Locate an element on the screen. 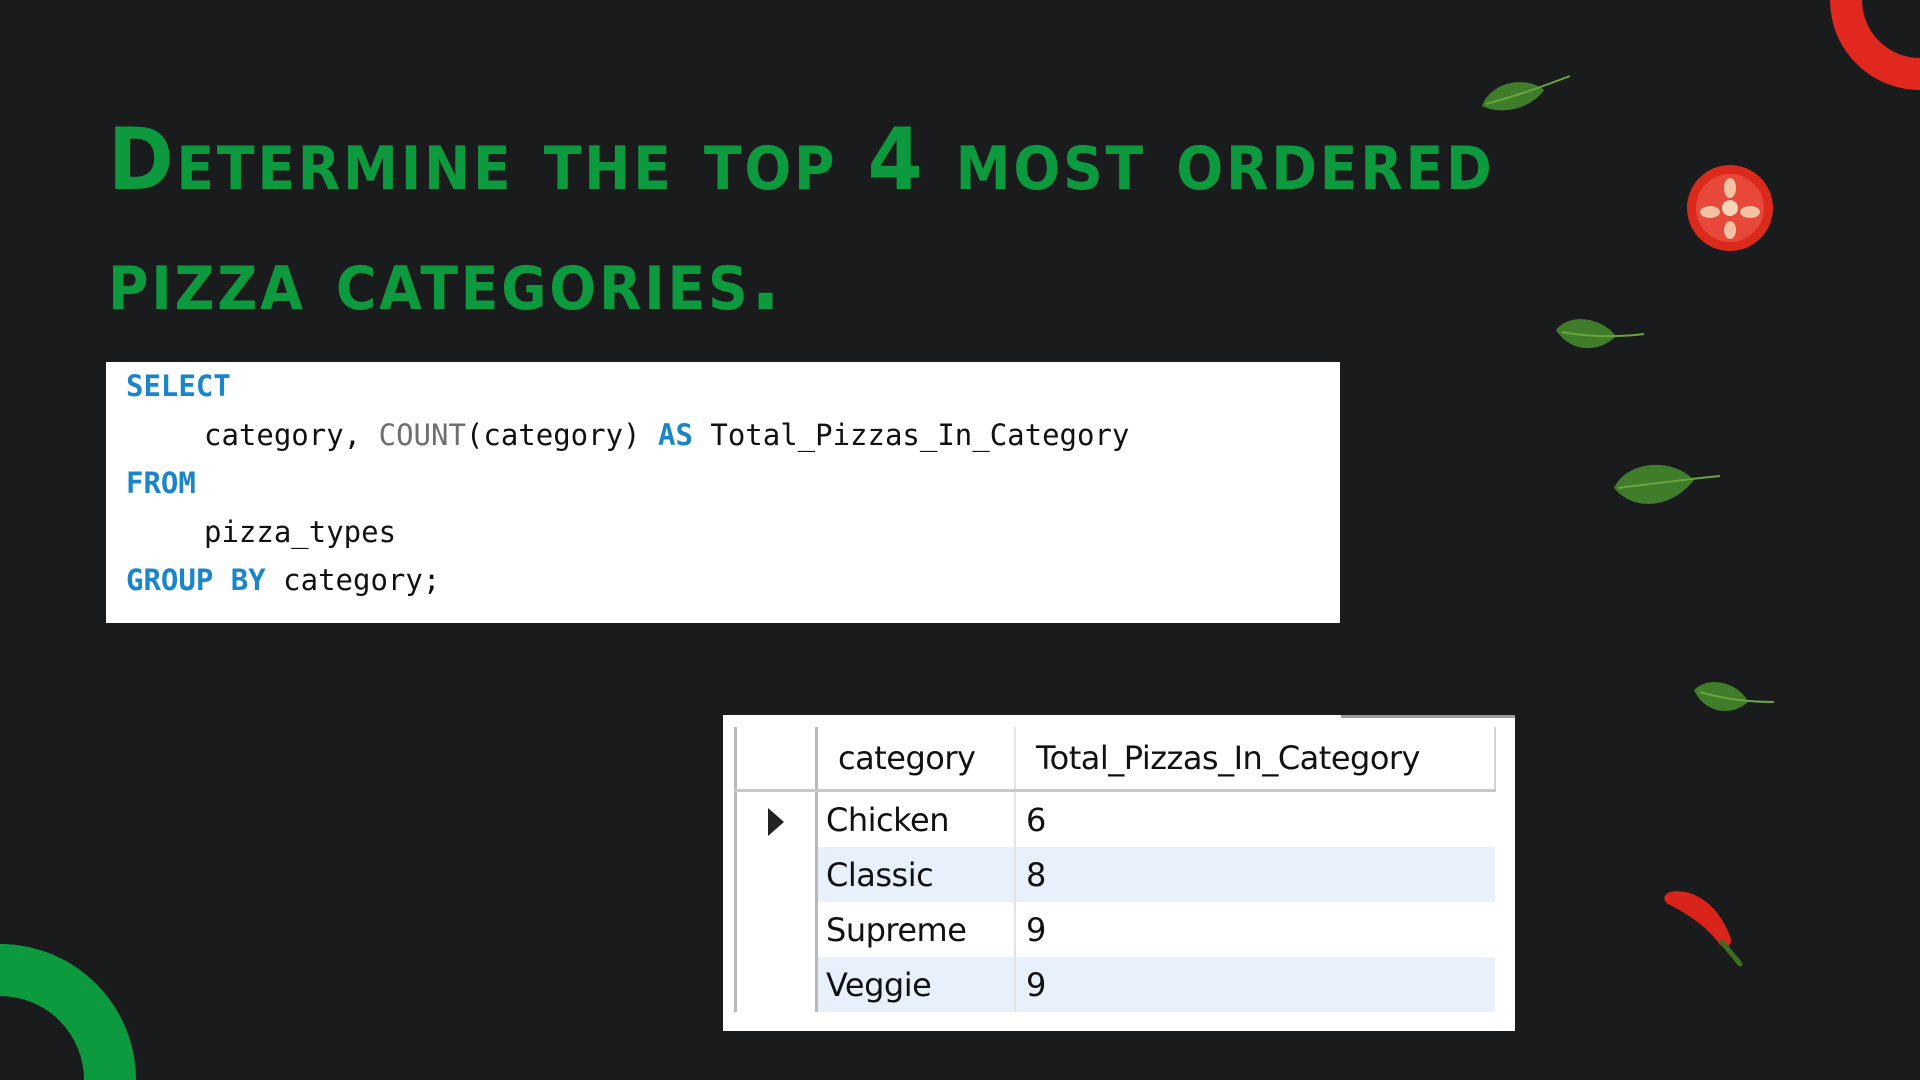 The image size is (1920, 1080). sql-text: Total_Pizzas_In_Category is located at coordinates (911, 434).